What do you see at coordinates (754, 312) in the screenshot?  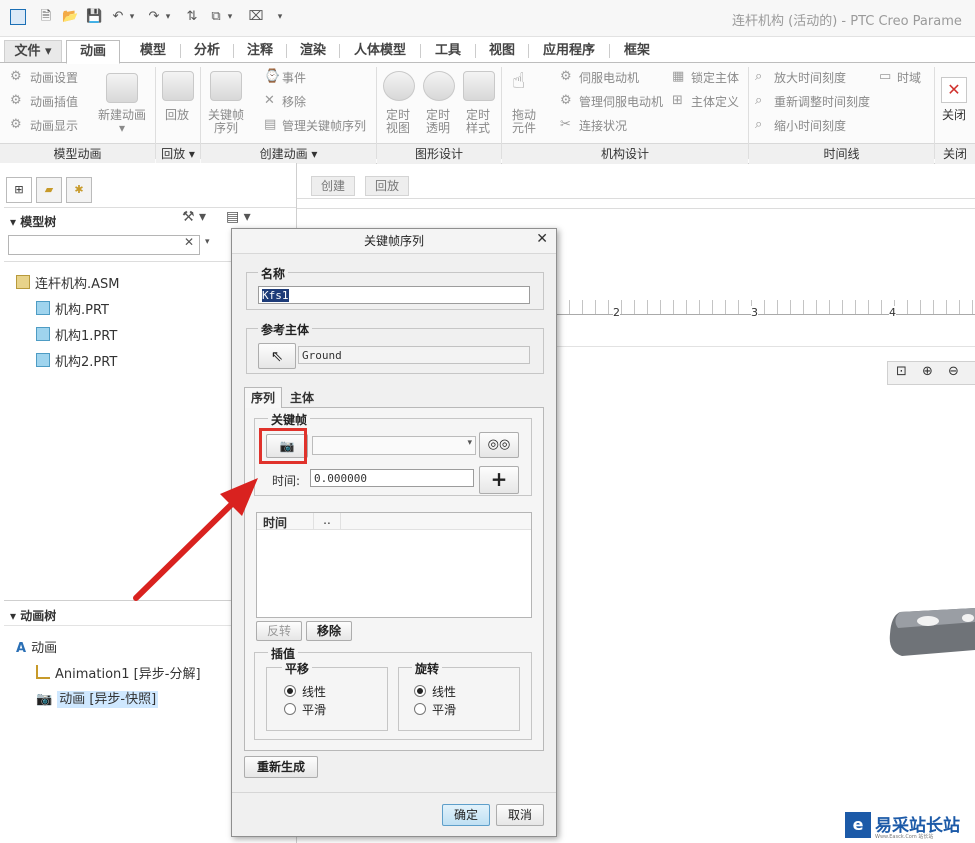 I see `tick-3: 3` at bounding box center [754, 312].